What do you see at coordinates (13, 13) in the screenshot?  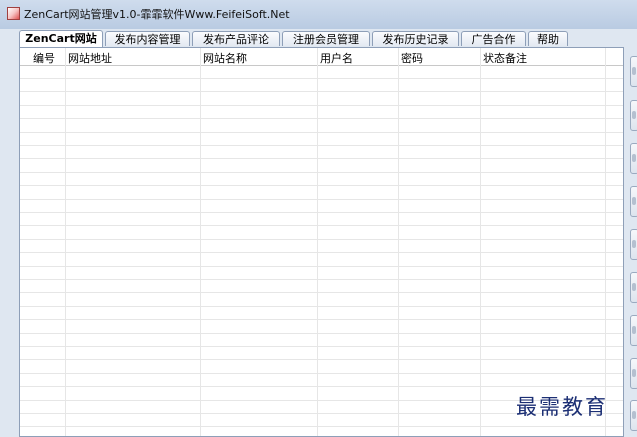 I see `app-icon` at bounding box center [13, 13].